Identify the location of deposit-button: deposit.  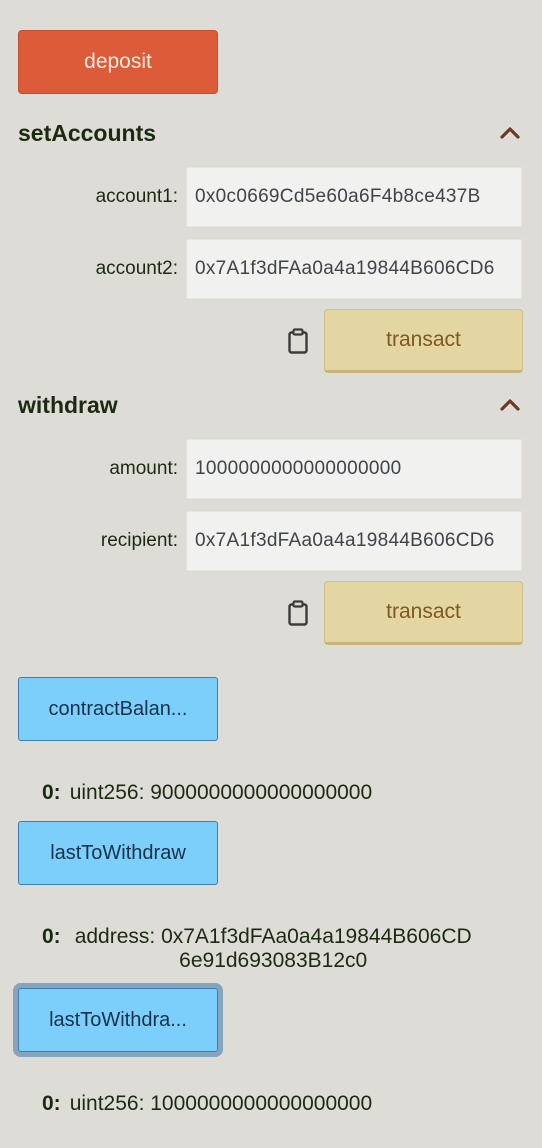
(118, 62).